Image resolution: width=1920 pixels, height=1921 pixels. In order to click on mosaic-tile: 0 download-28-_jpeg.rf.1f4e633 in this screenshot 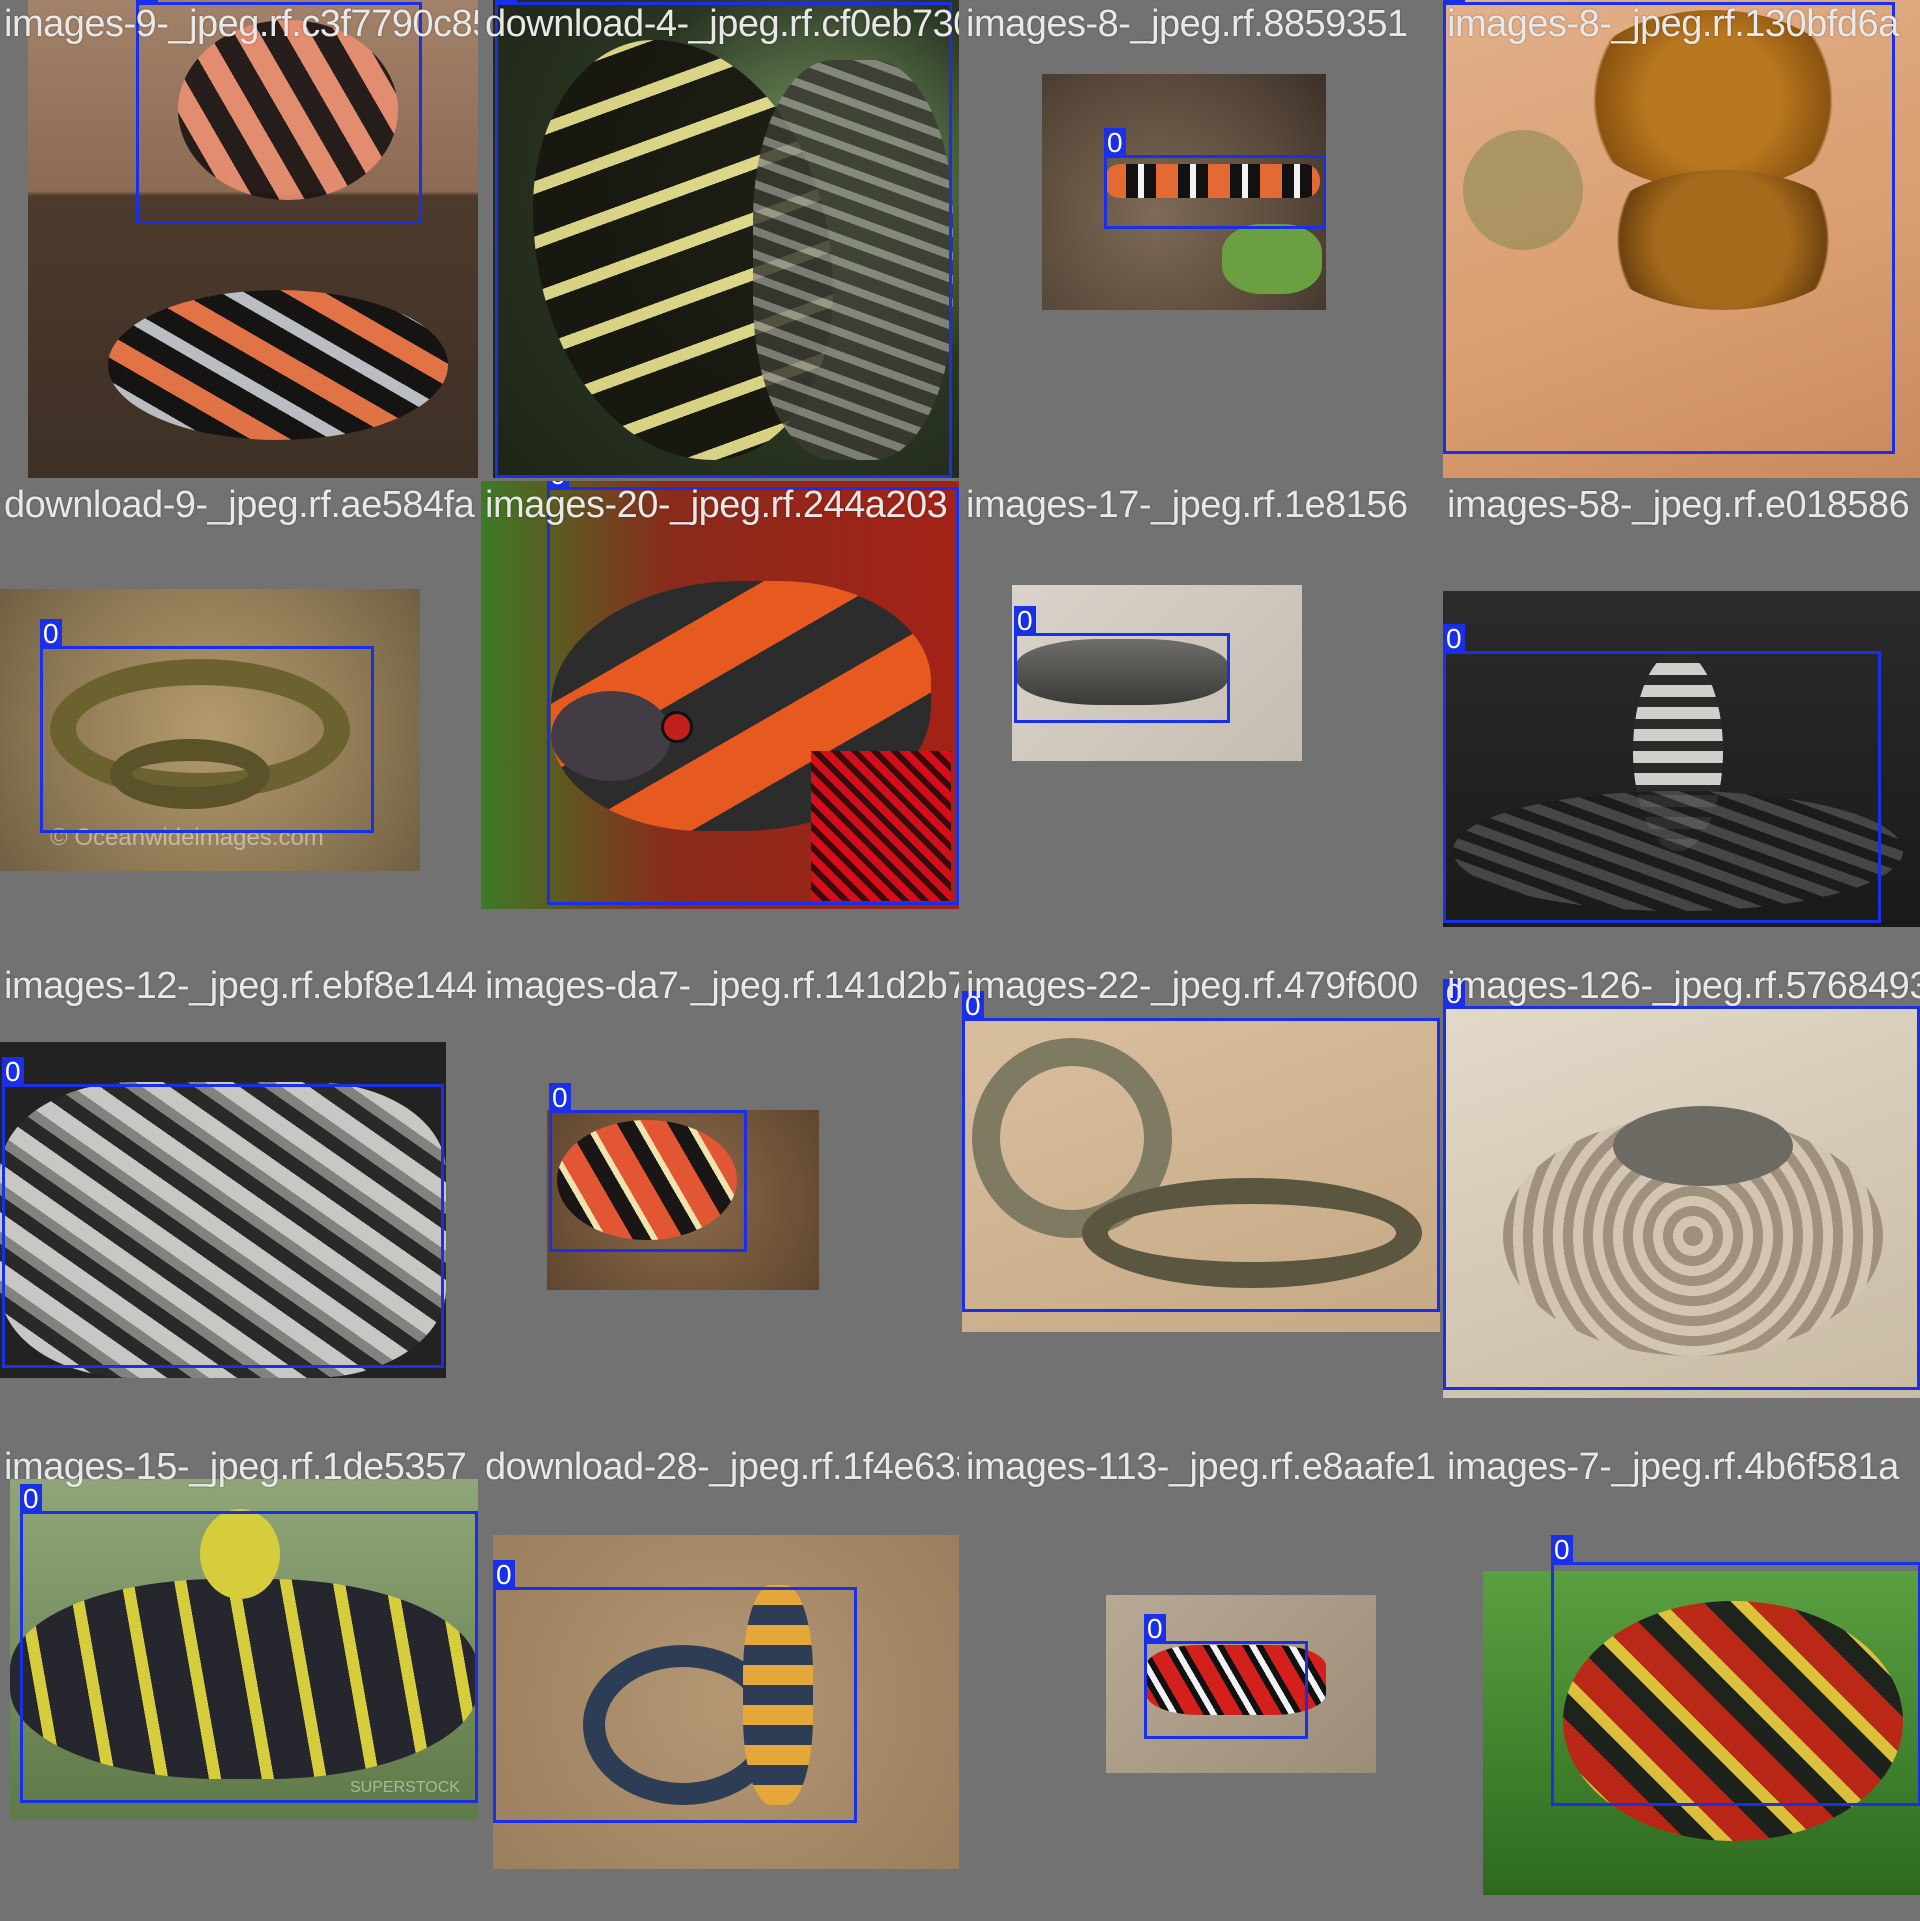, I will do `click(720, 1682)`.